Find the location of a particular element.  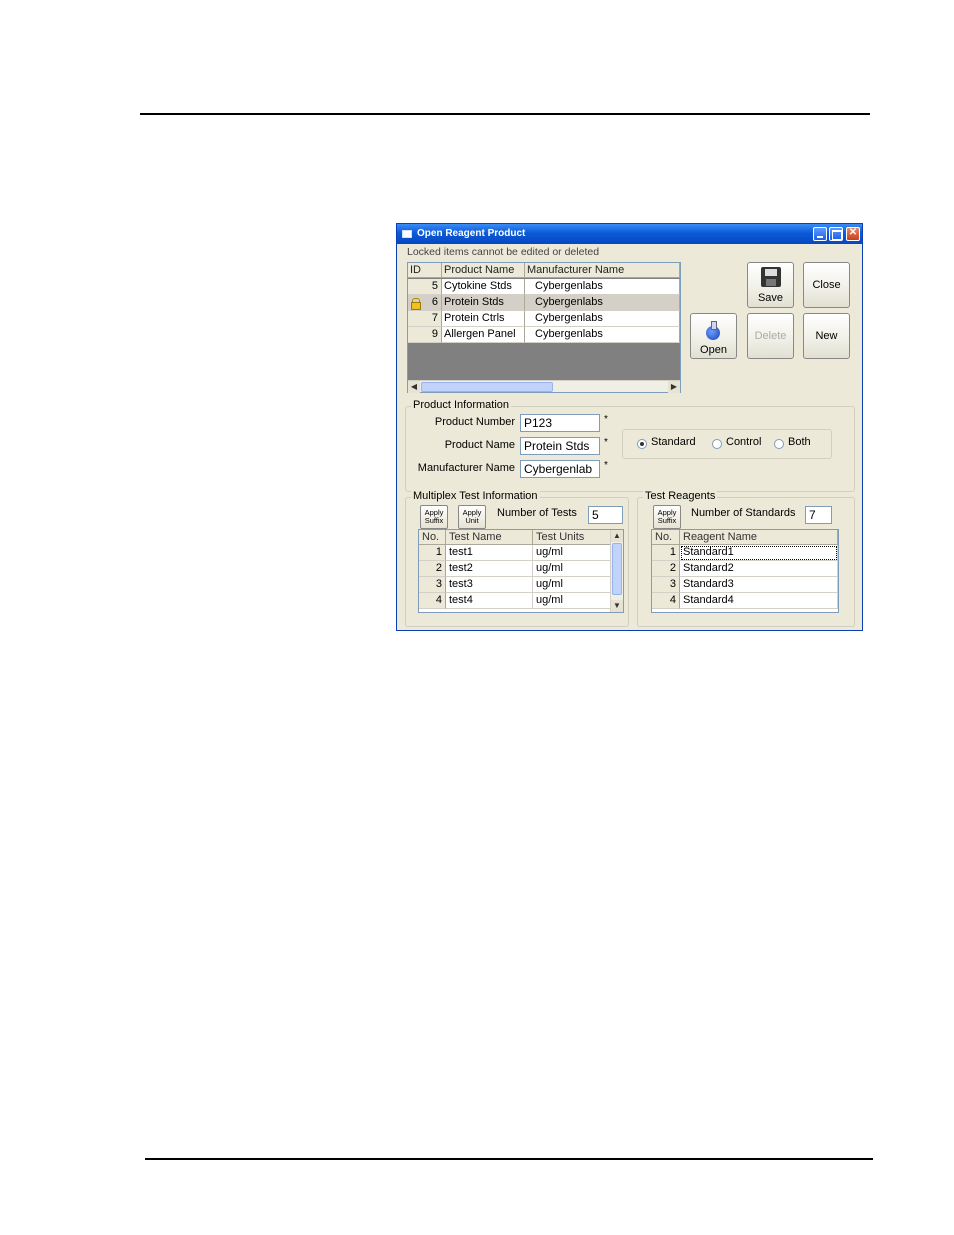

scroll-down-icon: ▼ is located at coordinates (617, 606).